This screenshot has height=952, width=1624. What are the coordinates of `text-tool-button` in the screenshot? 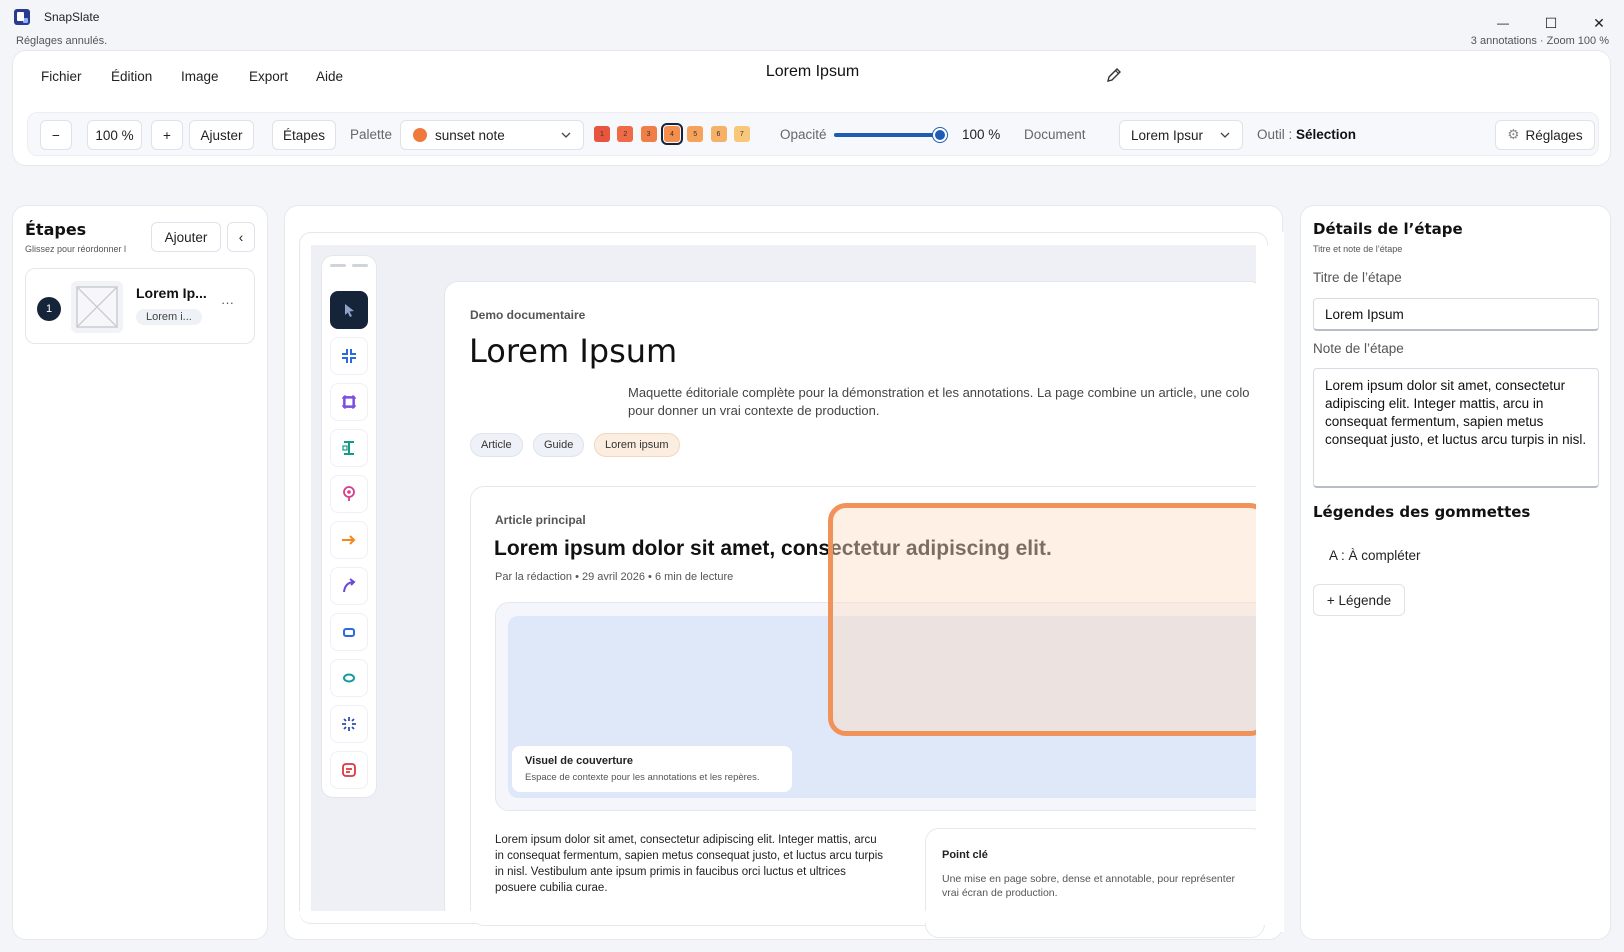 It's located at (349, 448).